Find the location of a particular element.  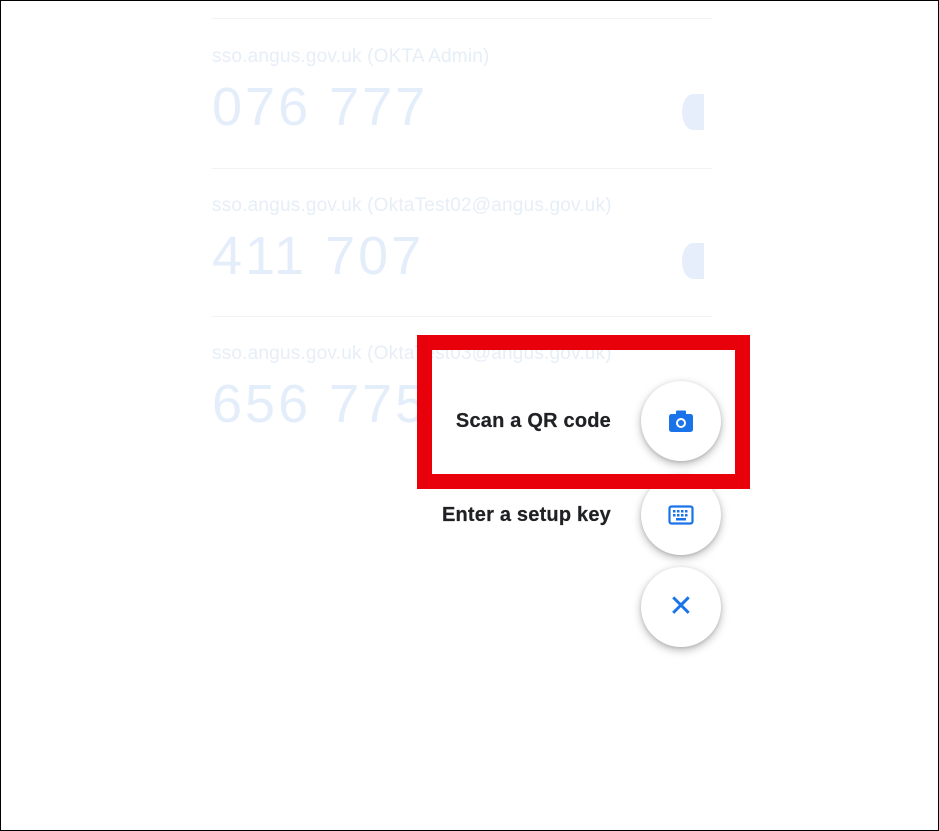

camera-icon is located at coordinates (681, 421).